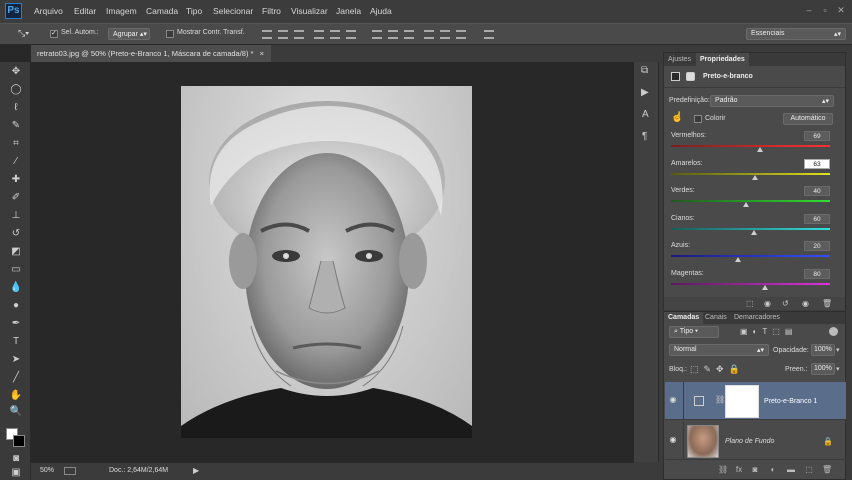 This screenshot has width=852, height=480. Describe the element at coordinates (16, 342) in the screenshot. I see `type-tool-icon: T` at that location.